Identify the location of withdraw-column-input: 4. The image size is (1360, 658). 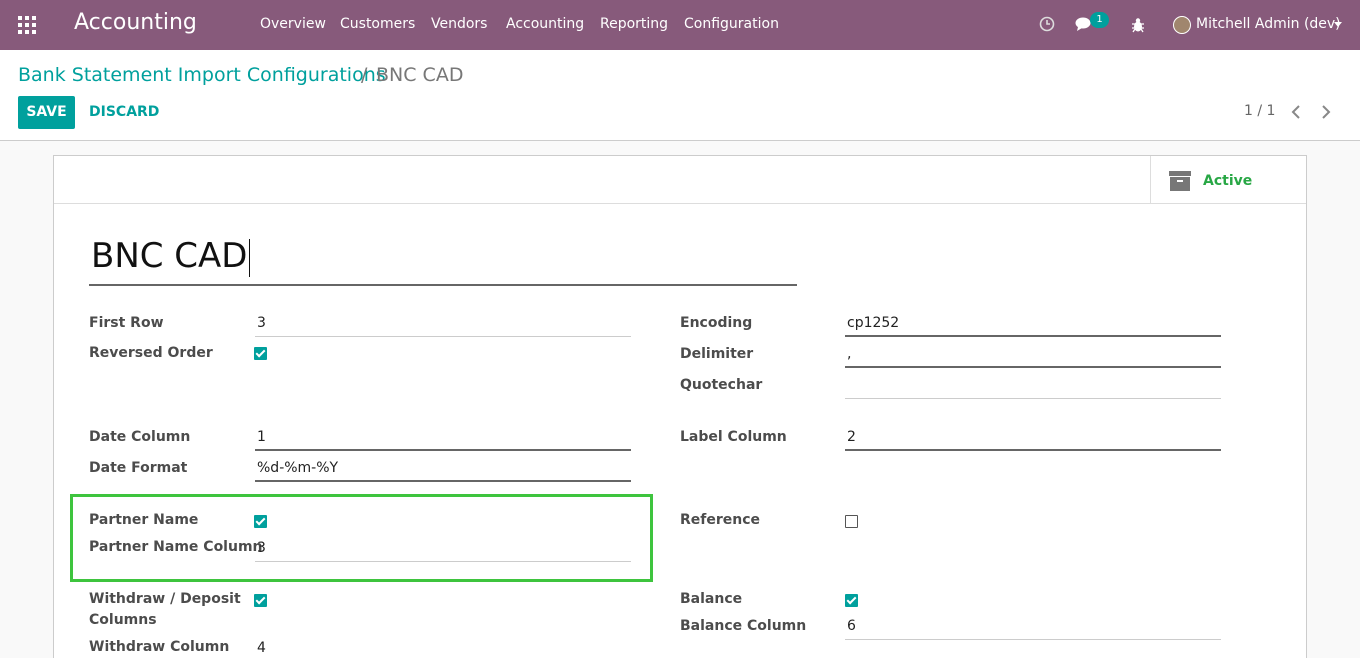
(443, 647).